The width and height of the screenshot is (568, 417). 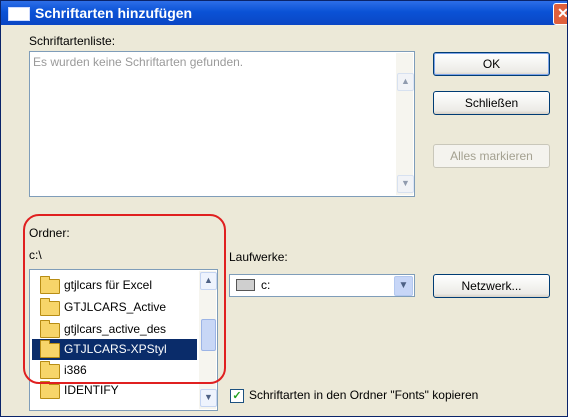 I want to click on dialog-title: Schriftarten hinzufügen, so click(x=114, y=13).